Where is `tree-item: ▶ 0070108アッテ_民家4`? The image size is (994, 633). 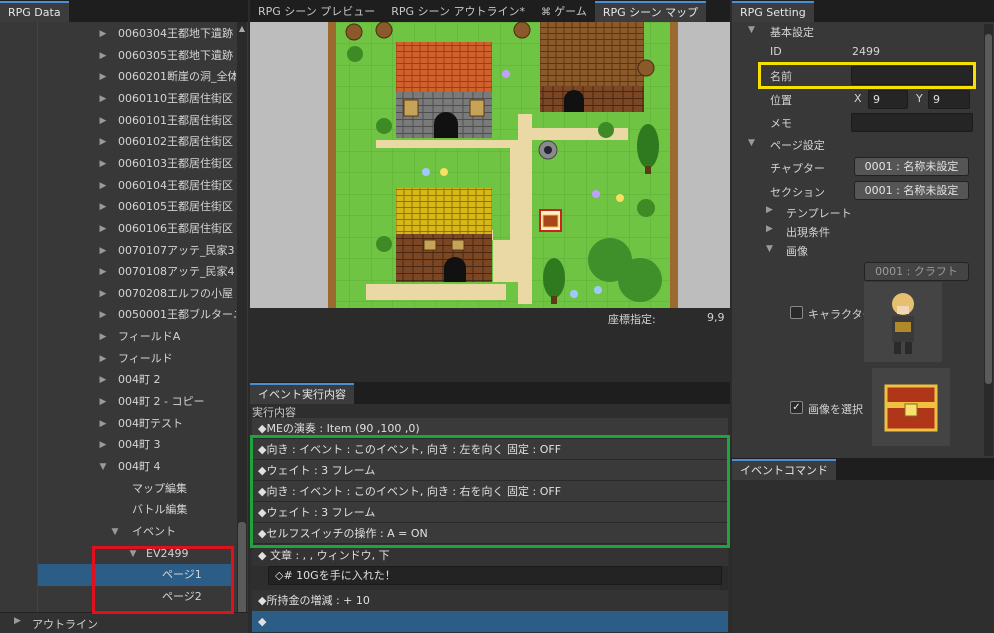 tree-item: ▶ 0070108アッテ_民家4 is located at coordinates (118, 272).